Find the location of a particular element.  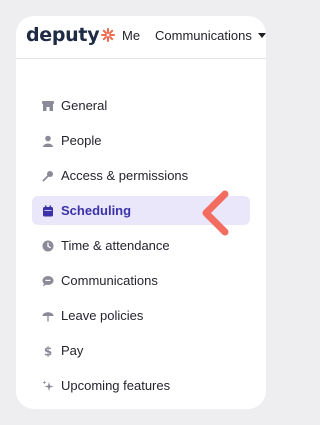

deputy-logo: deputy is located at coordinates (71, 35).